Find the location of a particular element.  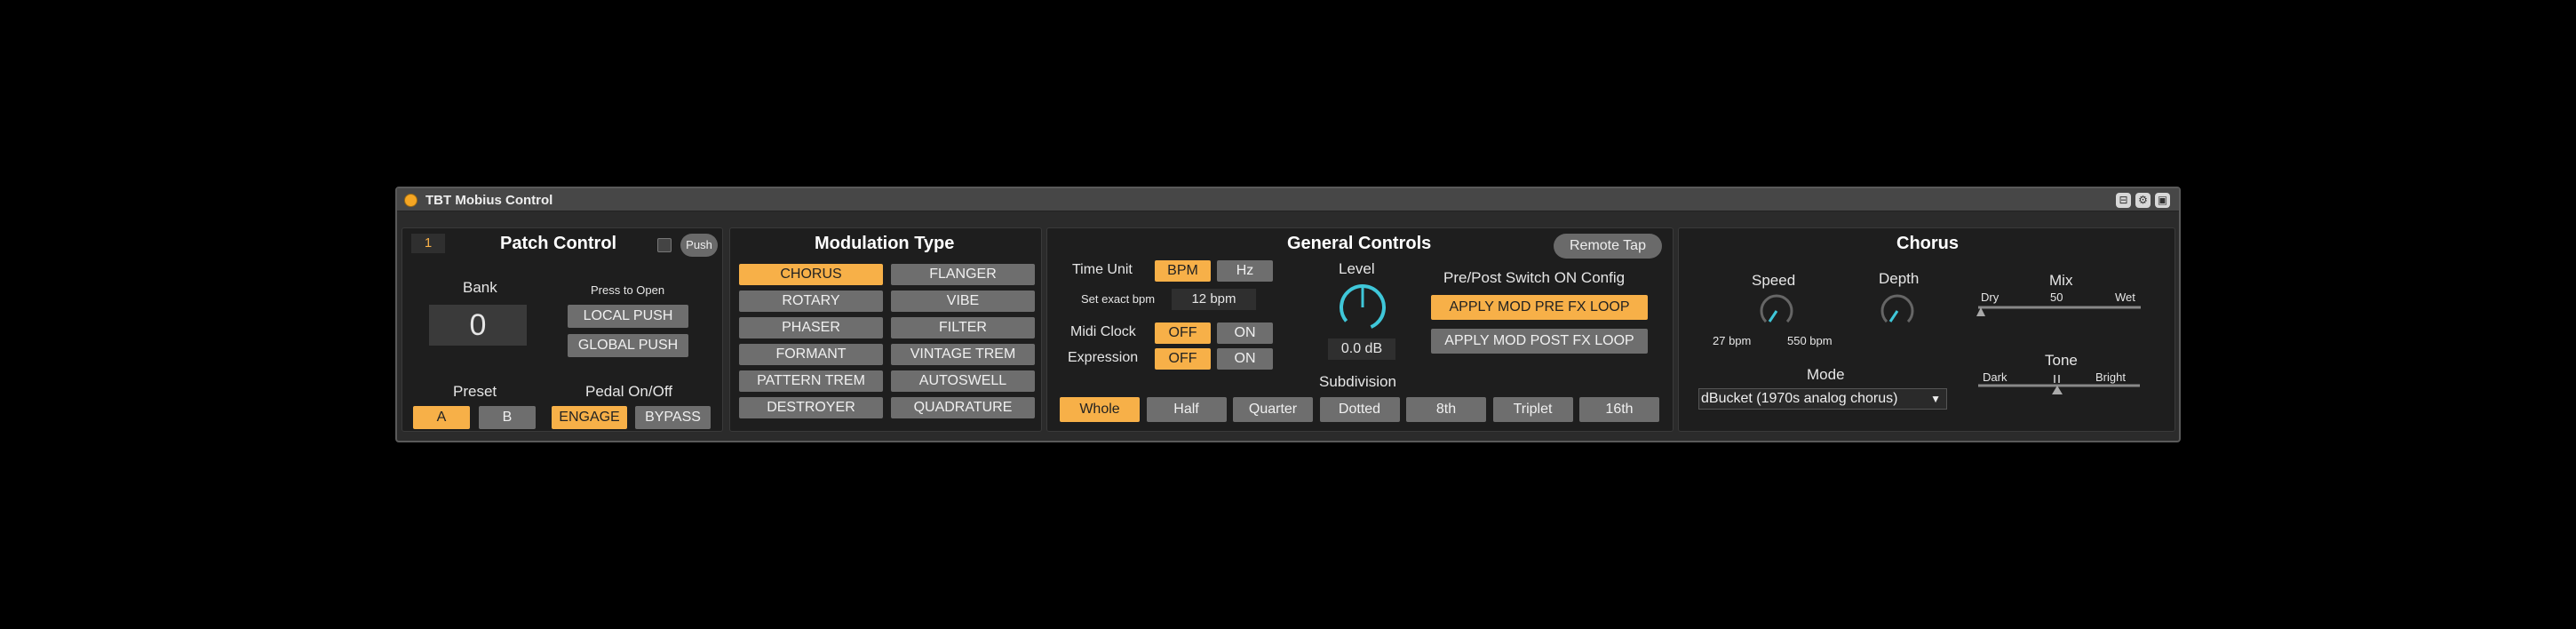

engage-button: ENGAGE is located at coordinates (589, 417).